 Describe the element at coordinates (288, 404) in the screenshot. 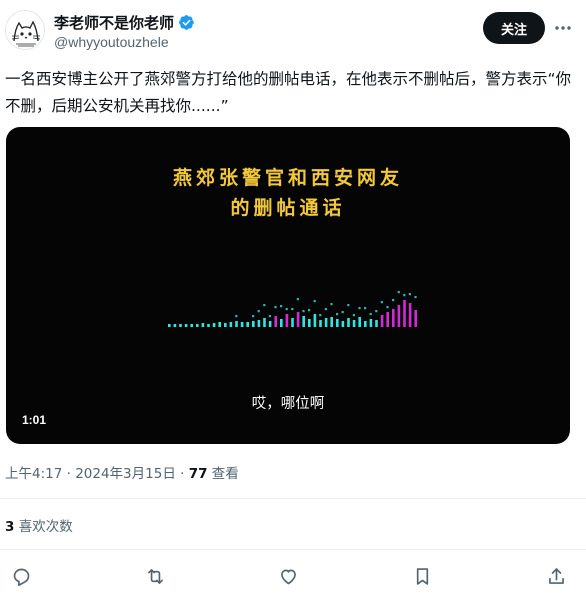

I see `video-subtitle: 哎，哪位啊` at that location.